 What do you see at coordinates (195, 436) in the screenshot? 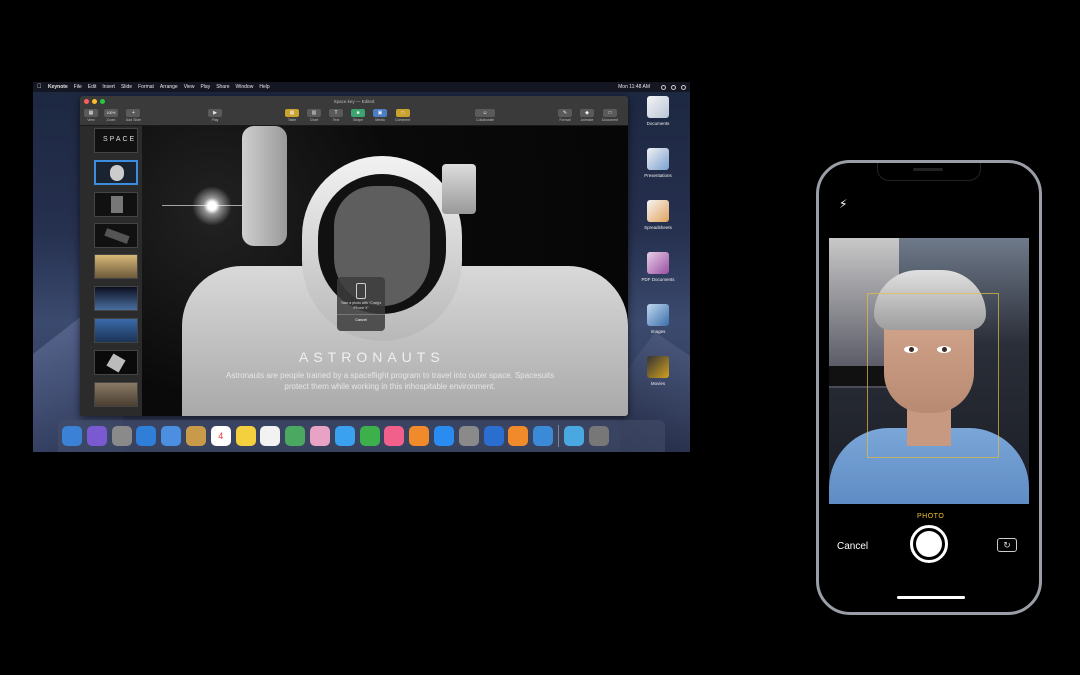
I see `notes-icon` at bounding box center [195, 436].